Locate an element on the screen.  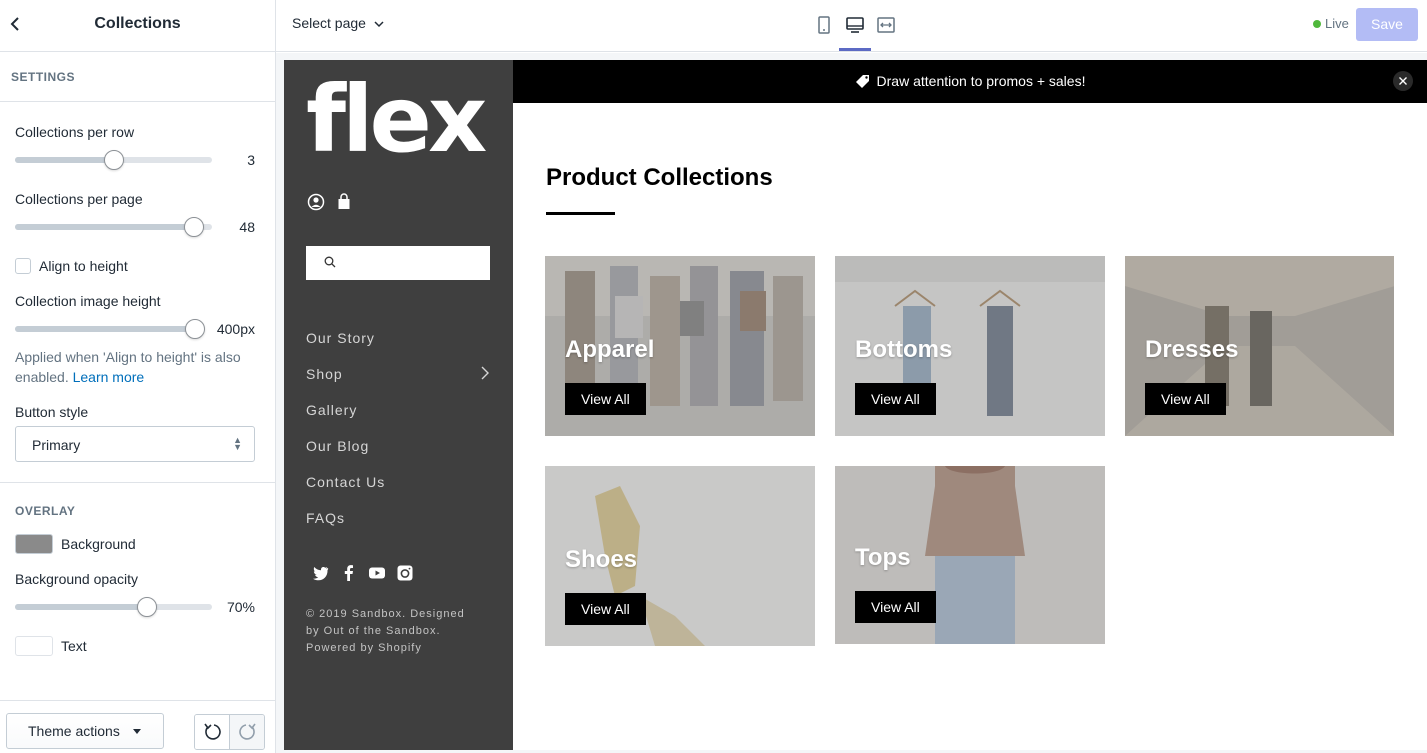
theme-actions-button: Theme actions is located at coordinates (85, 731).